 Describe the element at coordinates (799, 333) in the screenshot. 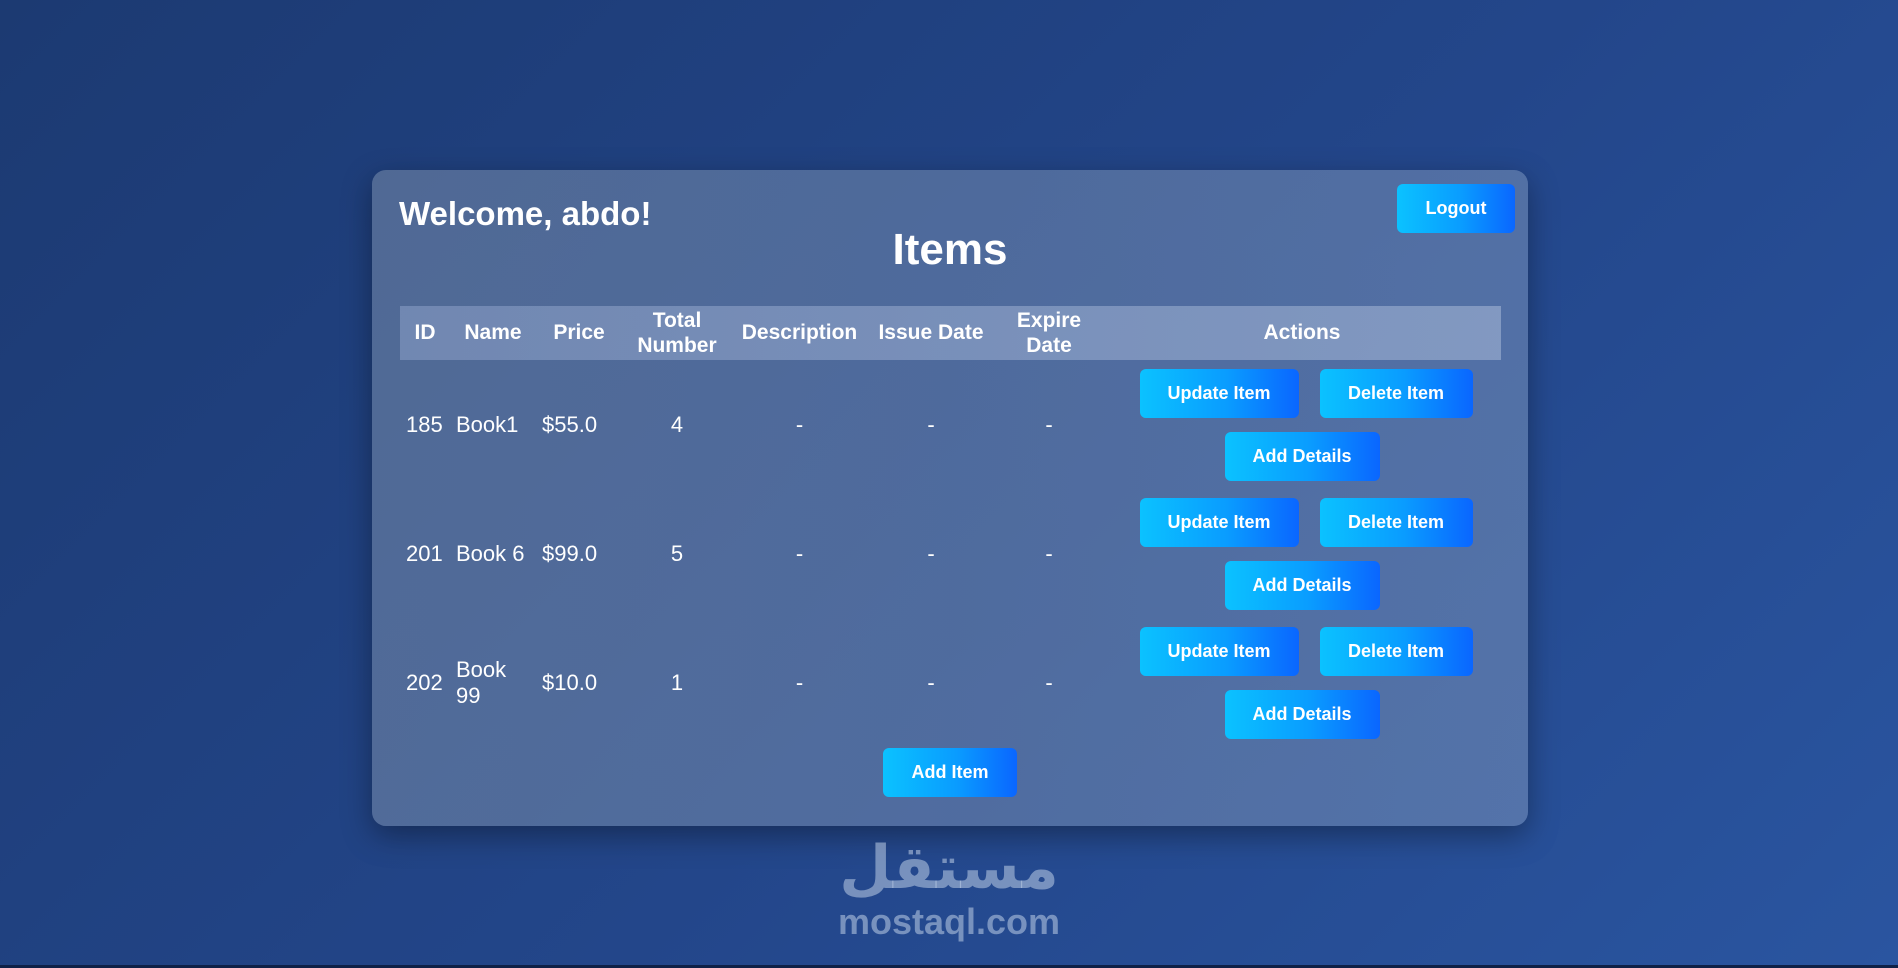

I see `column-header-description: Description` at that location.